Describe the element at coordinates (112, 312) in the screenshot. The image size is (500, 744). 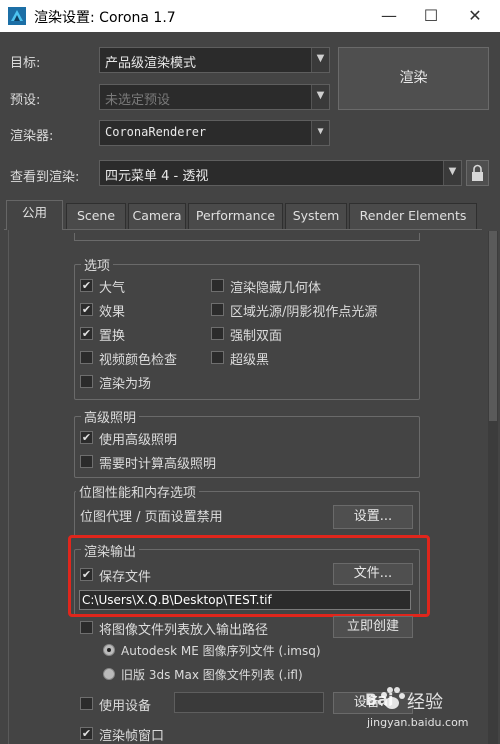
I see `effects-label: 效果` at that location.